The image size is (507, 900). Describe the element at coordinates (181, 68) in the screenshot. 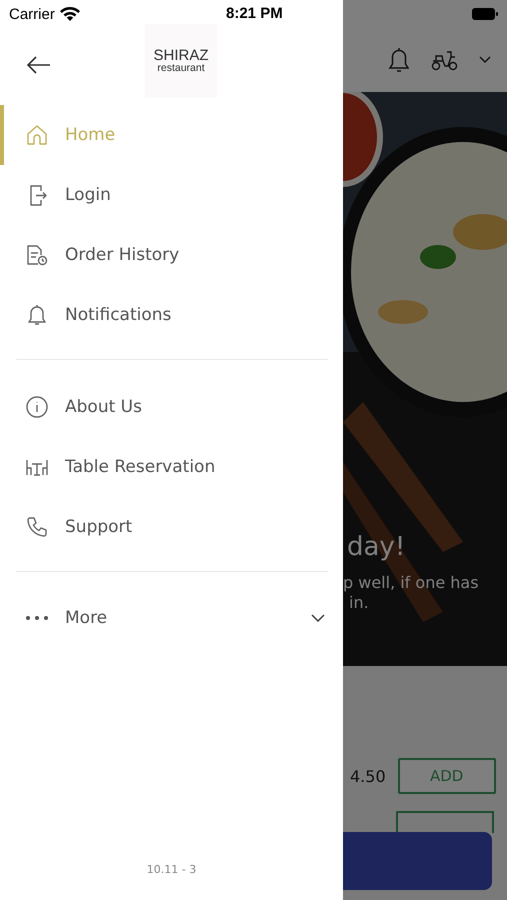

I see `logo-subtitle: restaurant` at that location.